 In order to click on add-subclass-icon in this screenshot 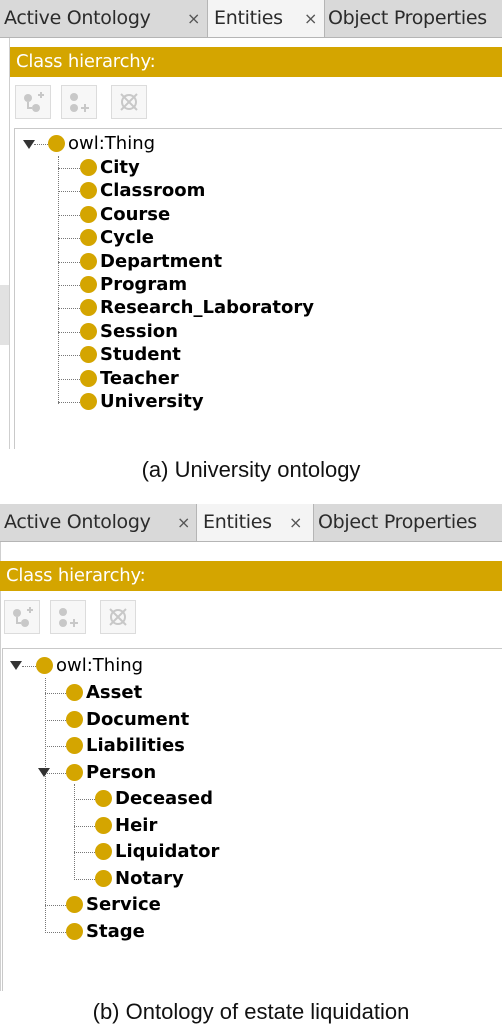, I will do `click(34, 102)`.